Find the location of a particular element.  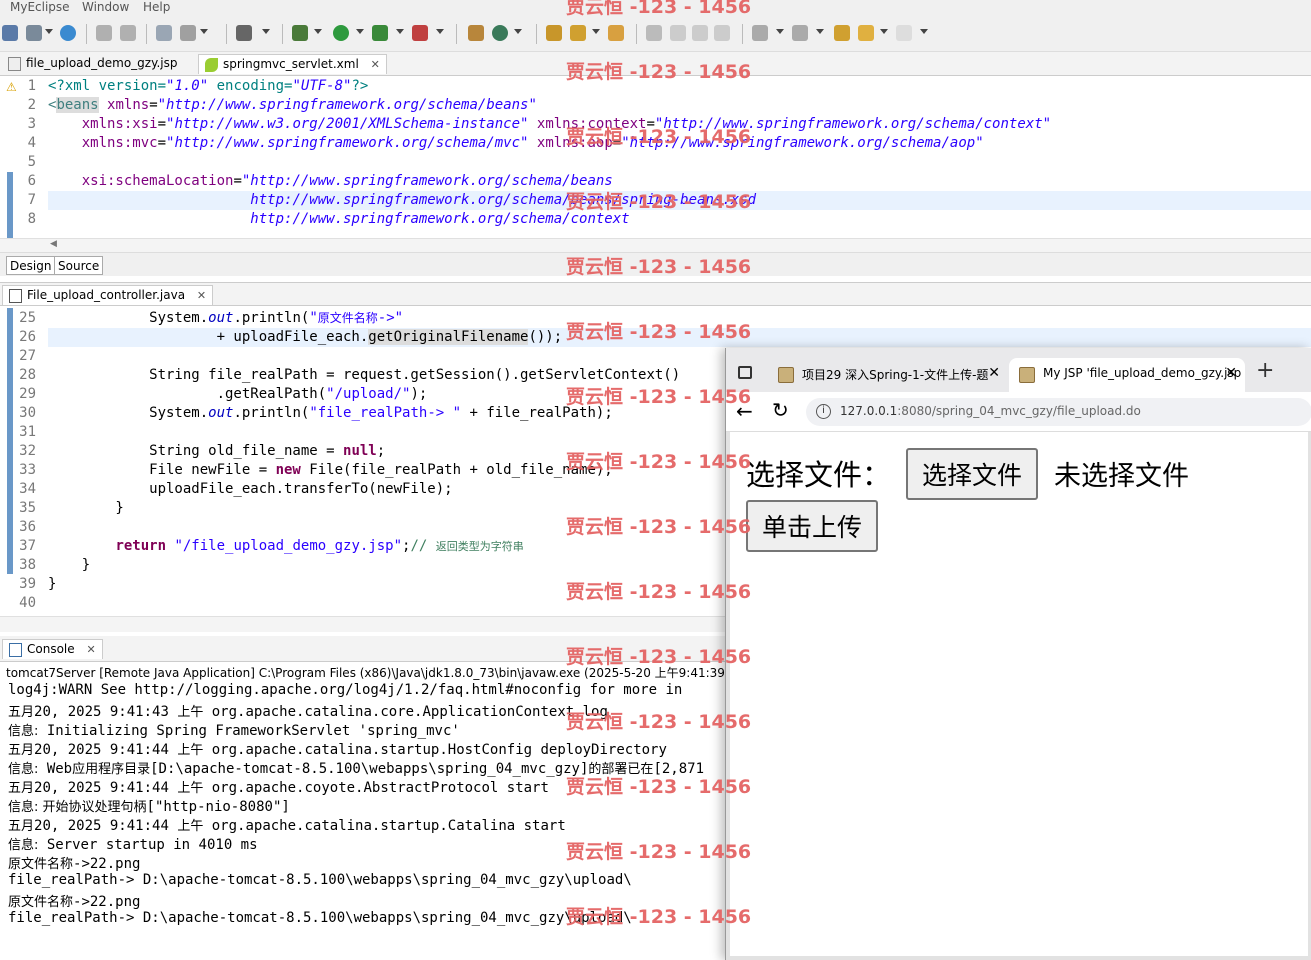

cut-icon is located at coordinates (104, 33).